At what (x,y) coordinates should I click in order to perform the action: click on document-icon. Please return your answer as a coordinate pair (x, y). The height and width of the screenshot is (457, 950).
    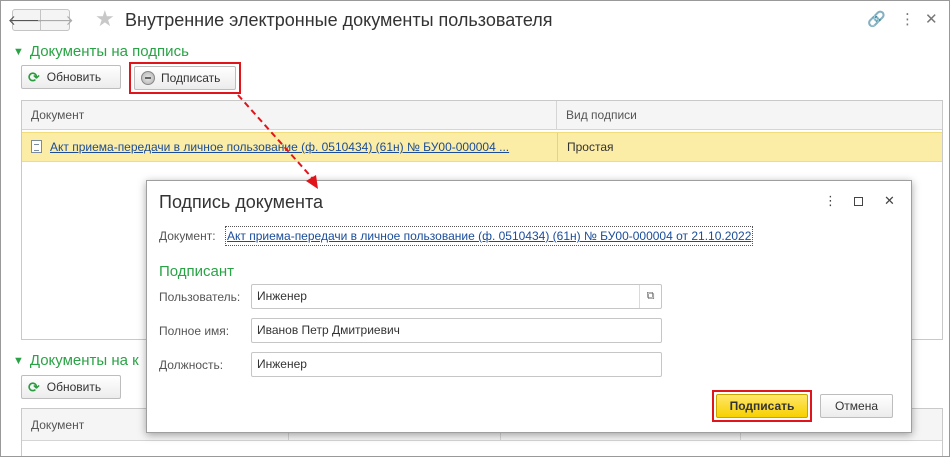
    Looking at the image, I should click on (36, 146).